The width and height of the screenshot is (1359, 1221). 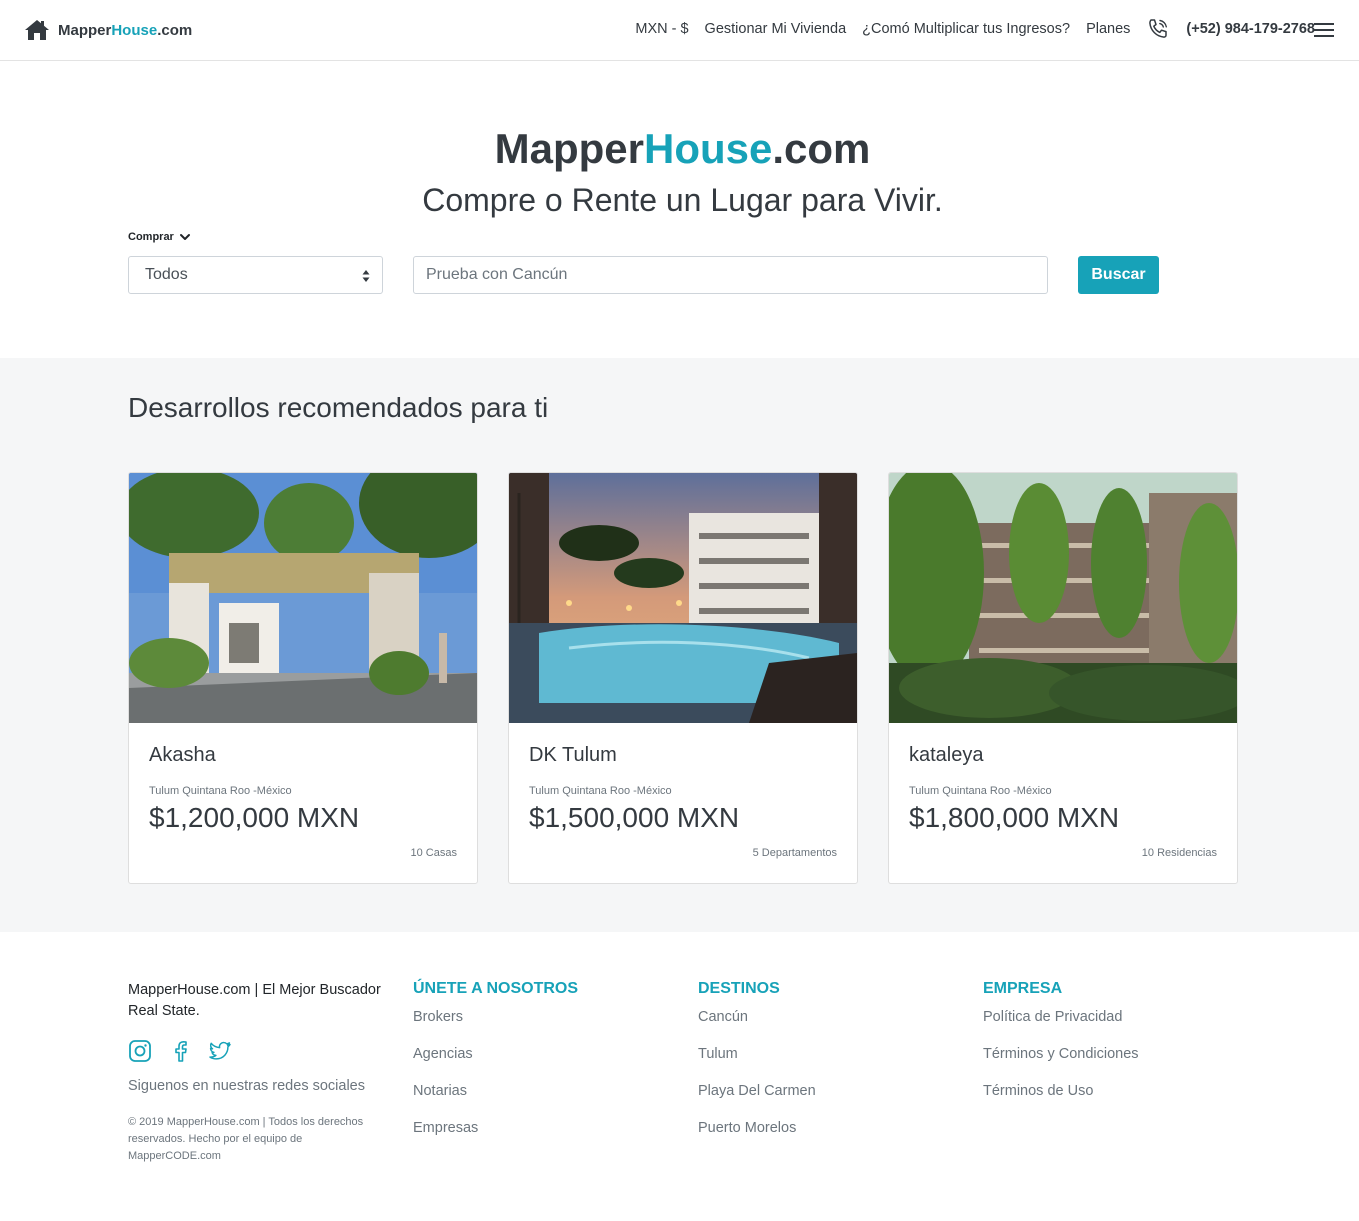 What do you see at coordinates (182, 755) in the screenshot?
I see `property-name: Akasha` at bounding box center [182, 755].